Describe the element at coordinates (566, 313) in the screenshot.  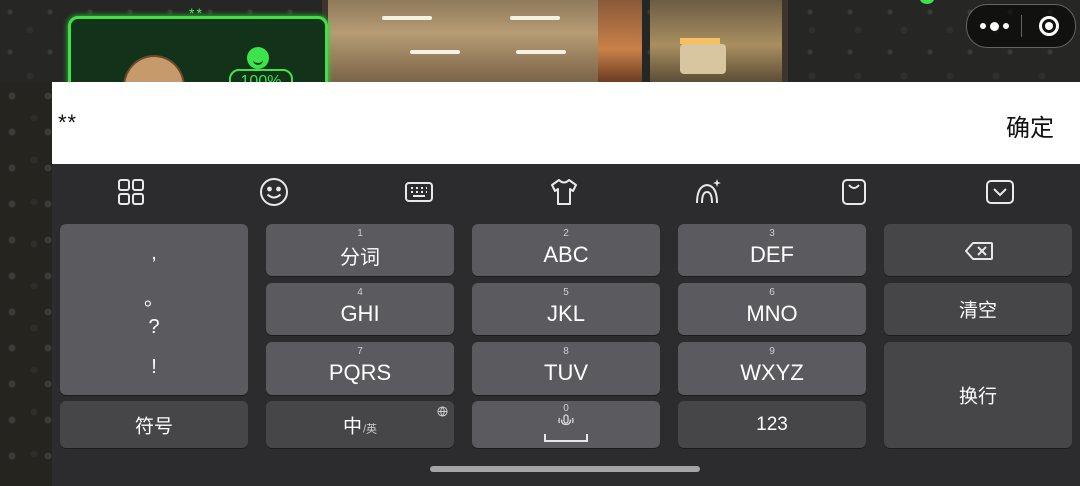
I see `key-label: JKL` at that location.